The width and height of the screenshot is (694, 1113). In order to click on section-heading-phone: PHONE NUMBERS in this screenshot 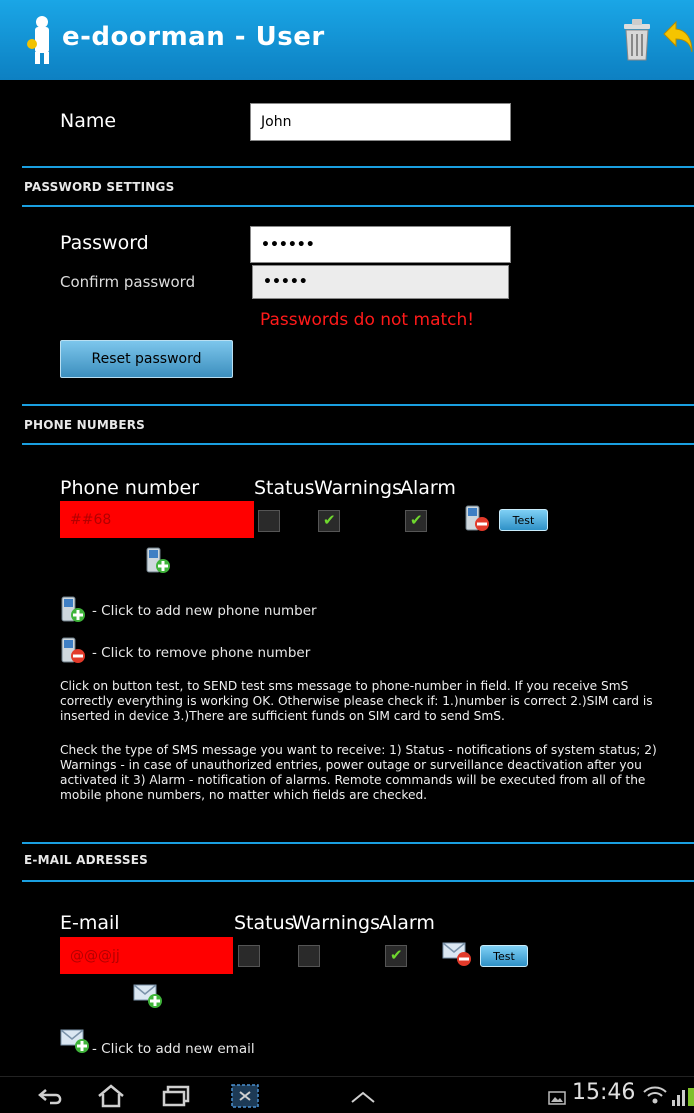, I will do `click(85, 425)`.